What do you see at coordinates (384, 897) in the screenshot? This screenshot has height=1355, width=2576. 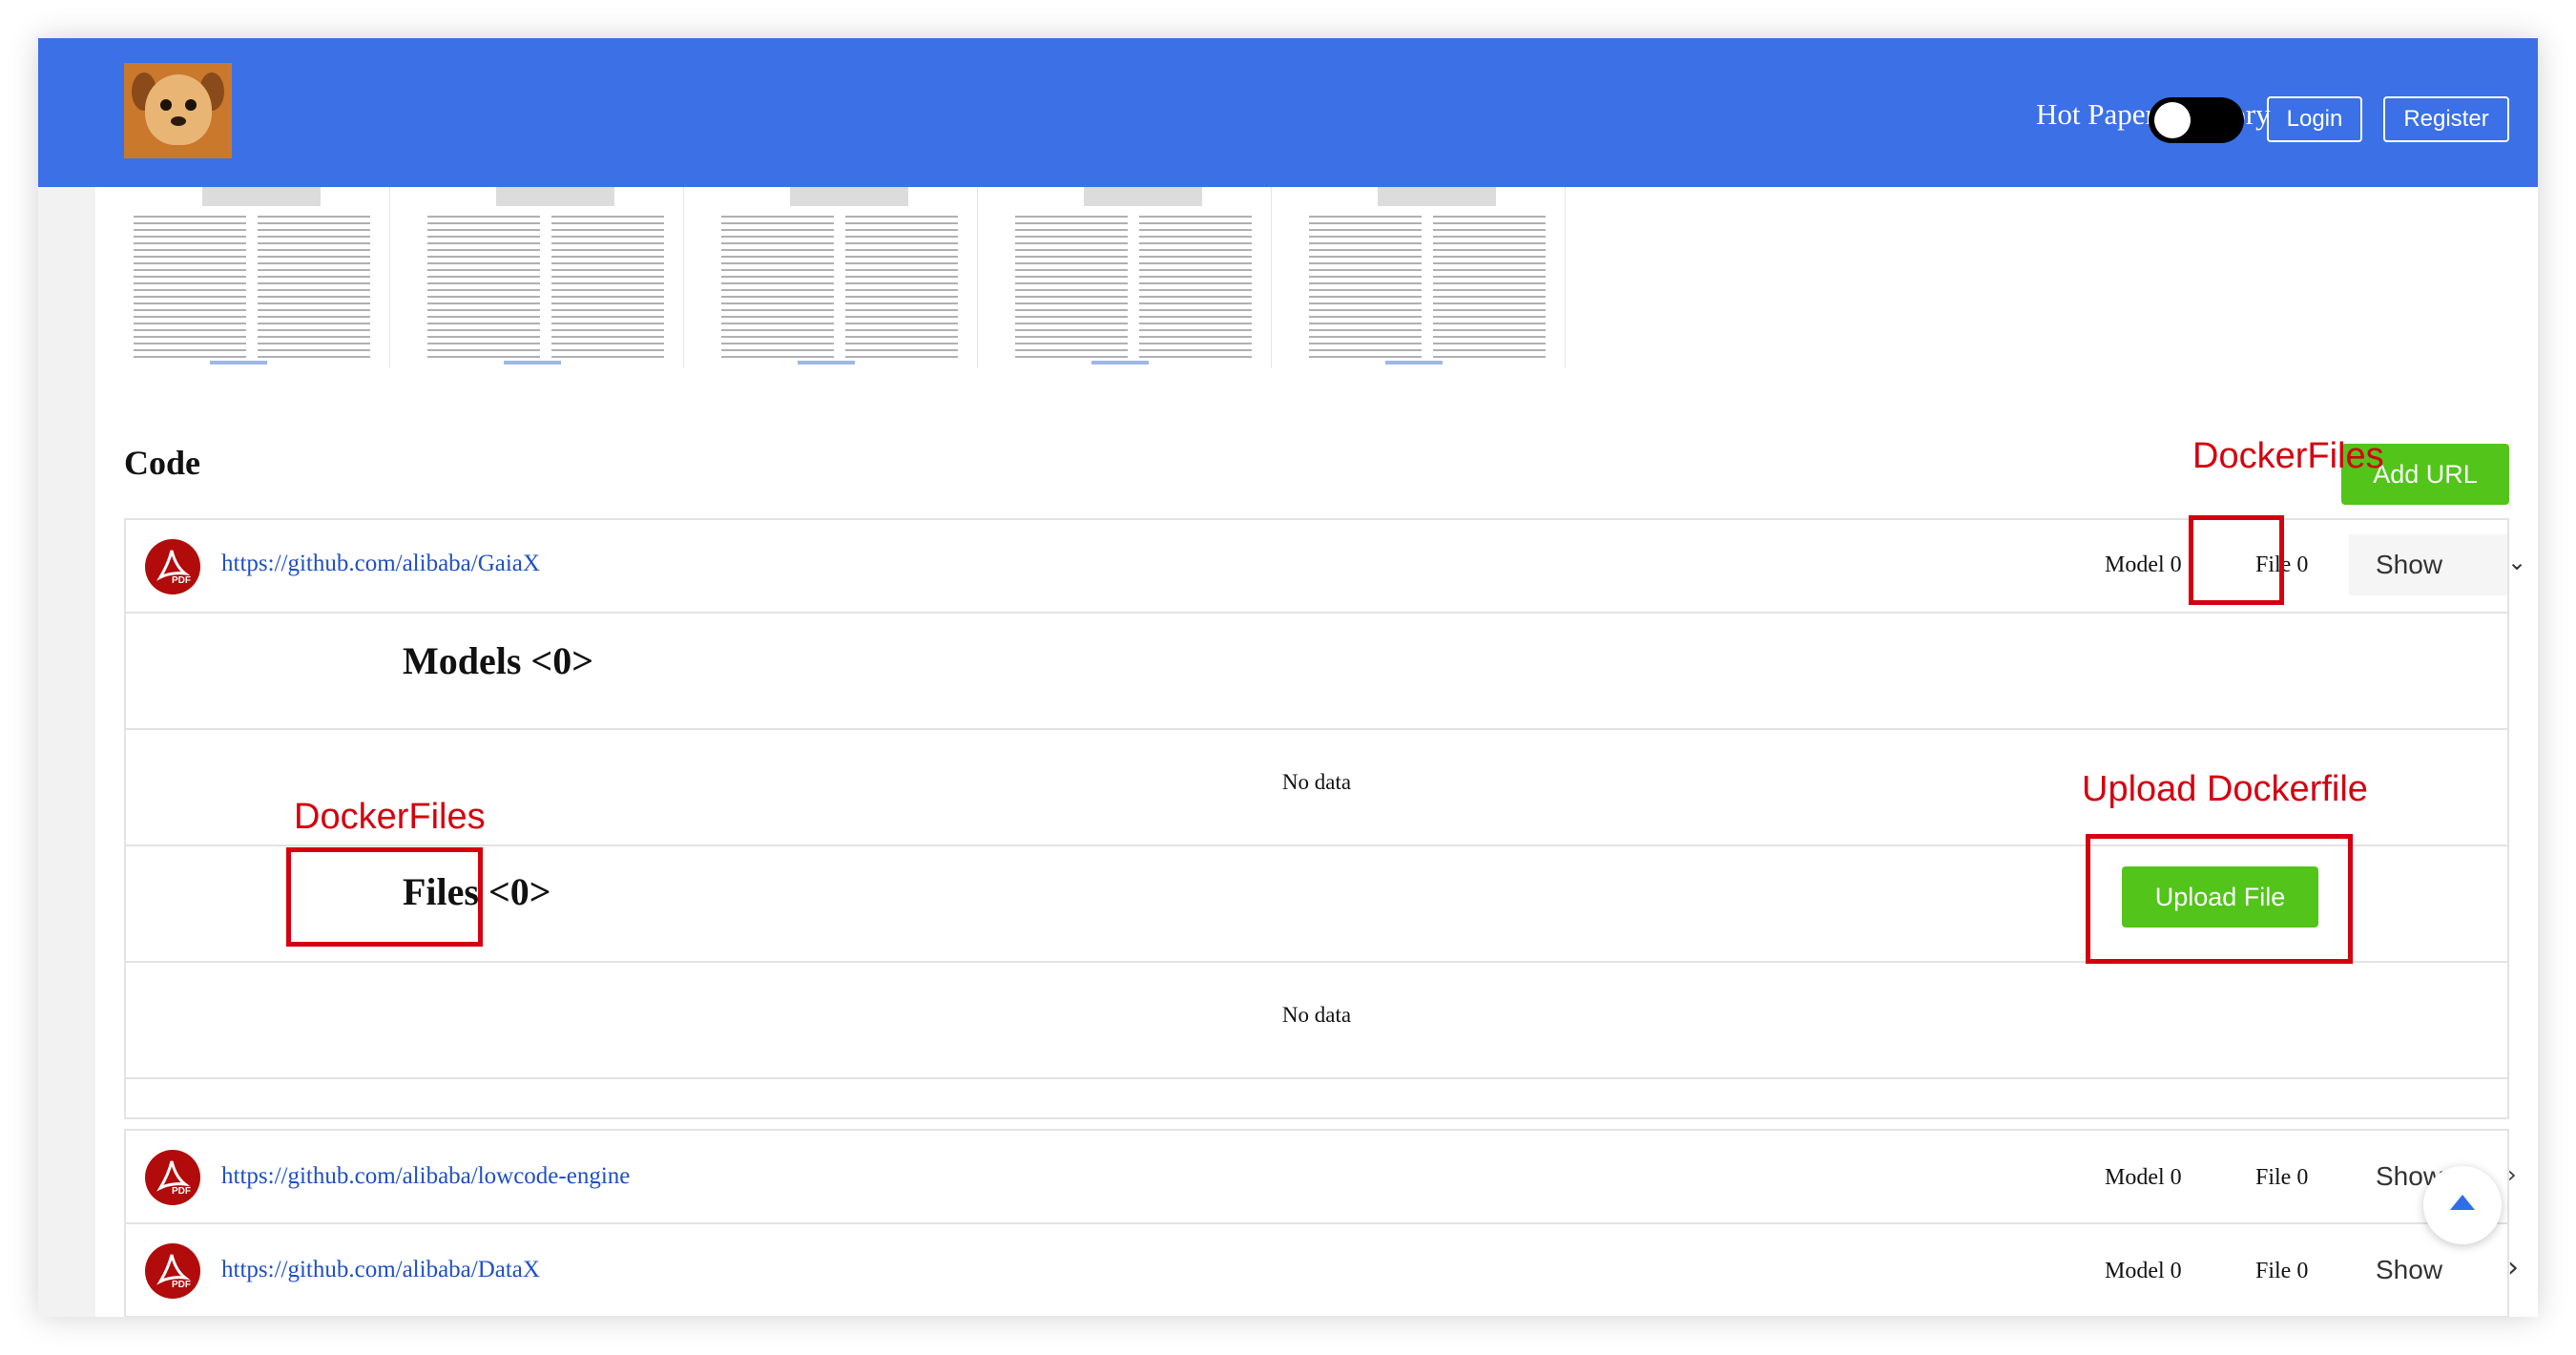 I see `annotation-box-files-title` at bounding box center [384, 897].